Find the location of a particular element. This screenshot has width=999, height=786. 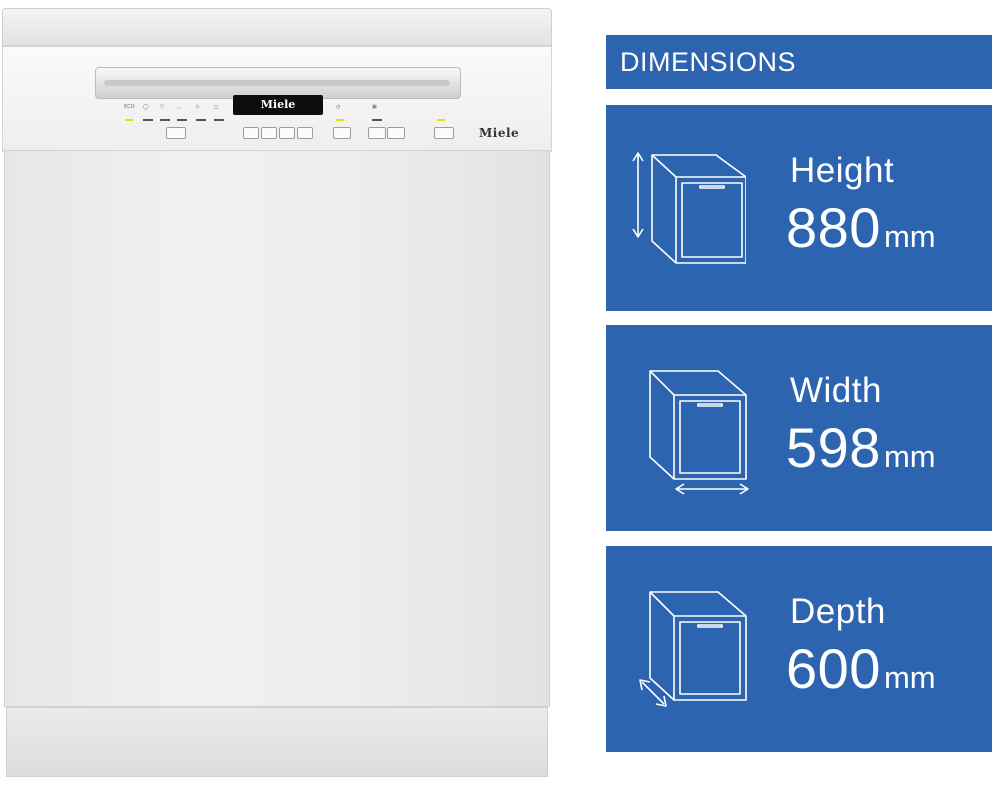

program-65-icon: ◡ is located at coordinates (179, 107).